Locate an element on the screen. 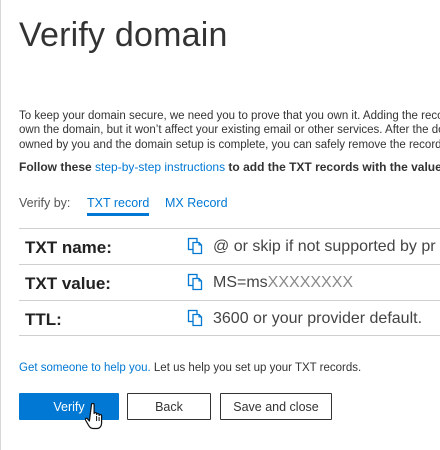 This screenshot has height=450, width=440. record-value: MS=msXXXXXXXX is located at coordinates (283, 283).